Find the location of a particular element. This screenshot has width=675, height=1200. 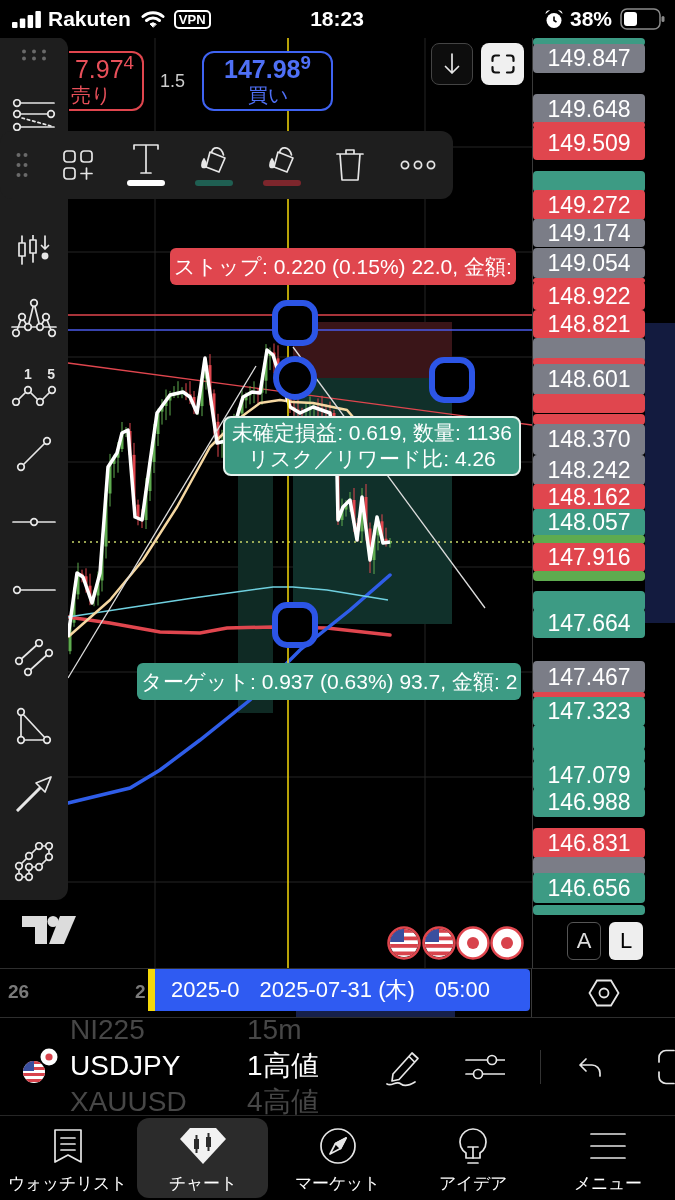

logo-icon is located at coordinates (49, 930).